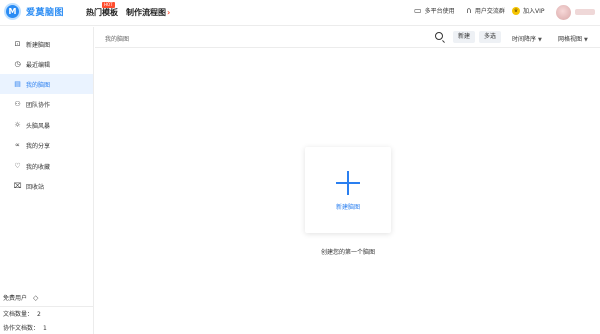 The image size is (600, 334). Describe the element at coordinates (439, 36) in the screenshot. I see `search-icon` at that location.